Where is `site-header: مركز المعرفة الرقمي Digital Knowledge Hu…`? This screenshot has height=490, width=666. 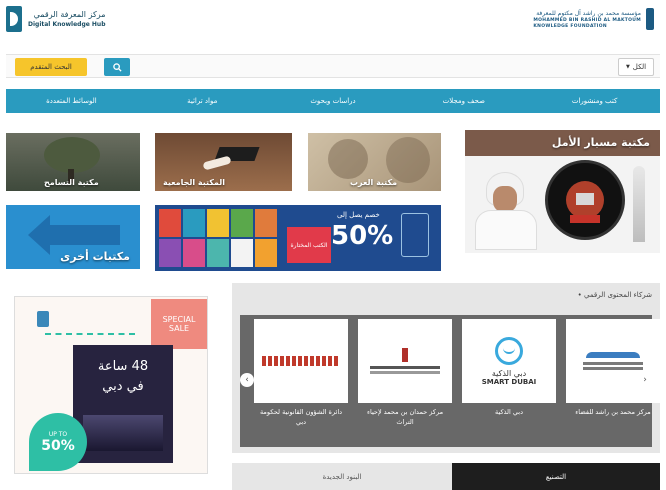 site-header: مركز المعرفة الرقمي Digital Knowledge Hu… is located at coordinates (333, 22).